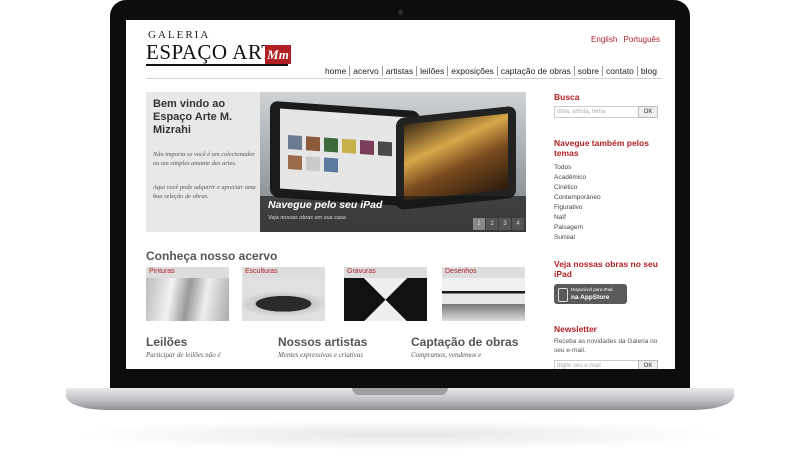  I want to click on slider-subtitle: Veja nossas obras em sua casa, so click(307, 218).